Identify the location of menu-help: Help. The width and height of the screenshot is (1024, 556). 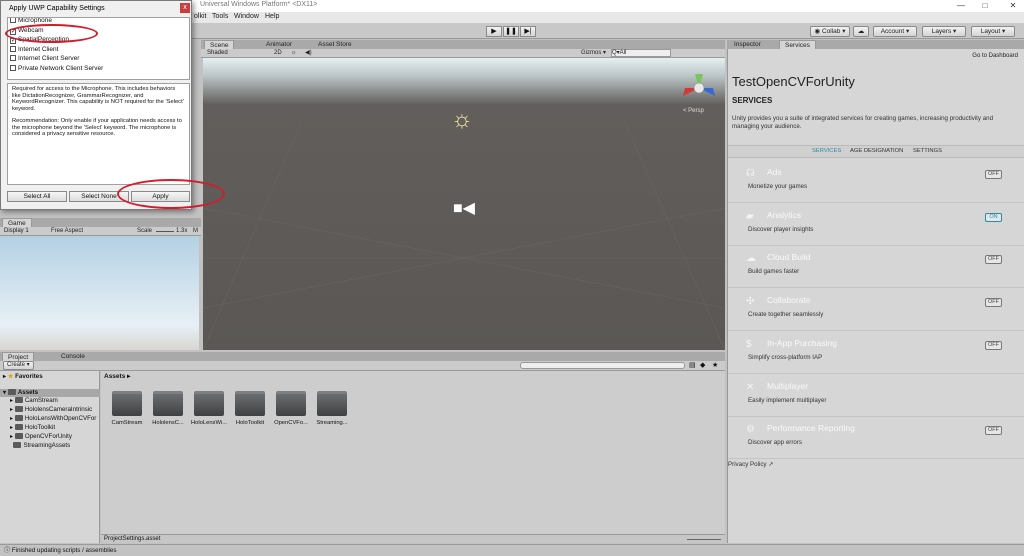
(272, 16).